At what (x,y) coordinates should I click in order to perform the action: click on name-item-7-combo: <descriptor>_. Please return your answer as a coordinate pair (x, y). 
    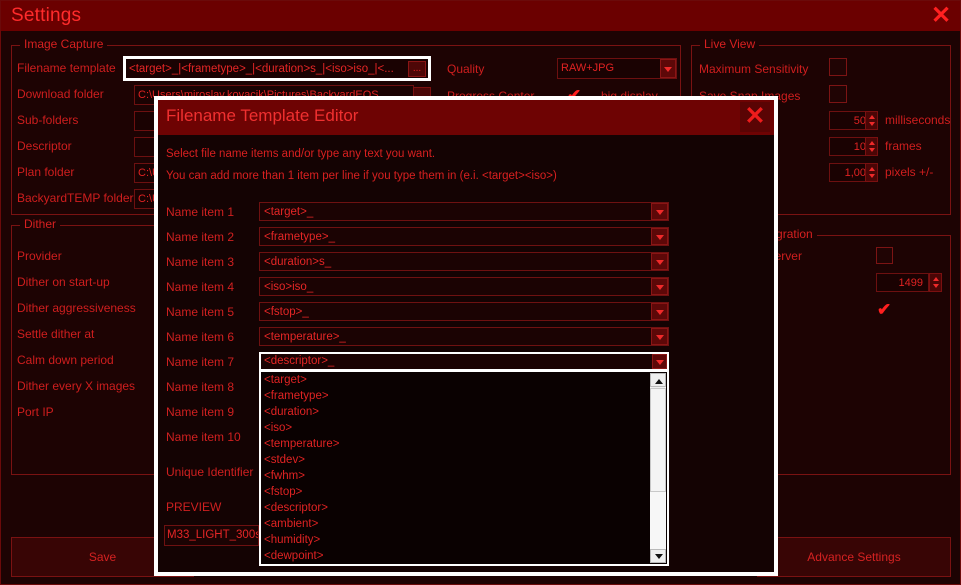
    Looking at the image, I should click on (464, 361).